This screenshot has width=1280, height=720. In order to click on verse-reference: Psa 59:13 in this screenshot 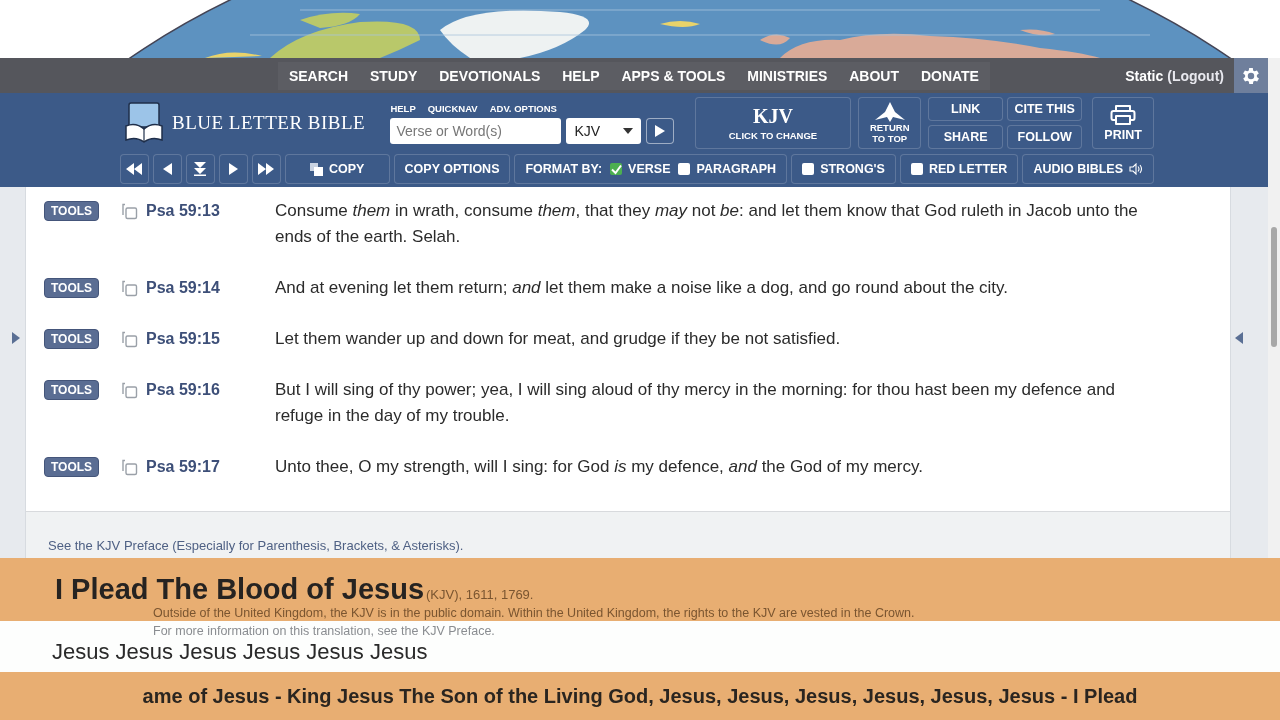, I will do `click(210, 211)`.